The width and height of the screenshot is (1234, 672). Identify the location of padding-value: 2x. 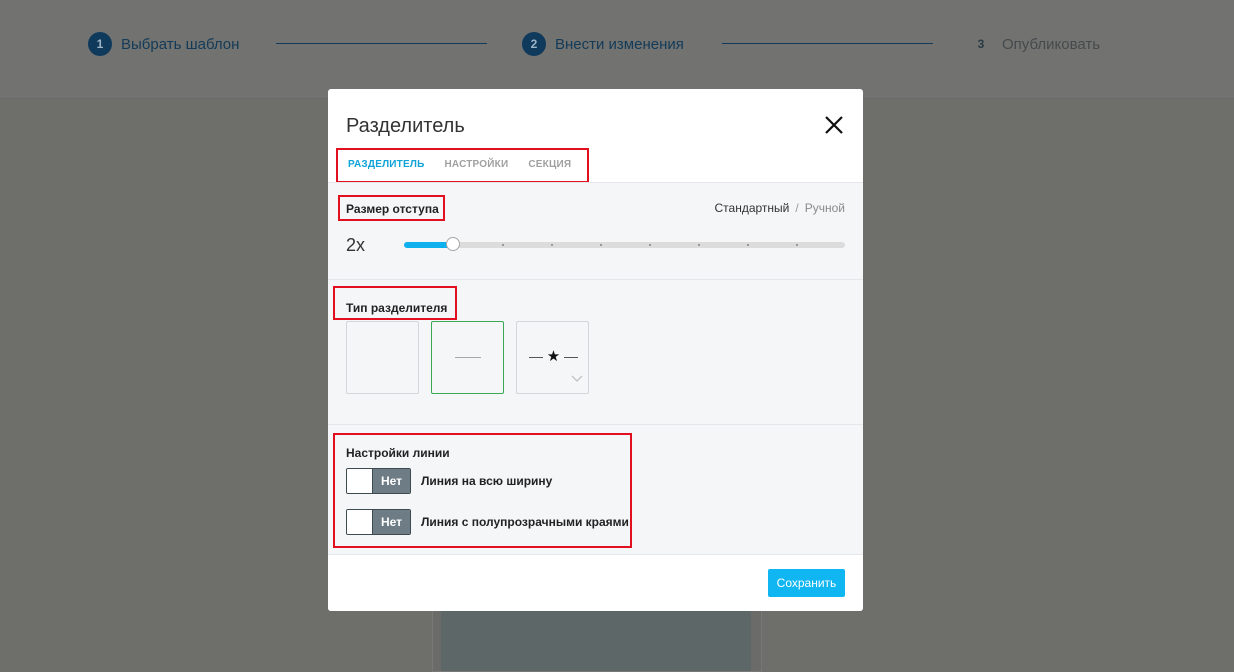
(356, 245).